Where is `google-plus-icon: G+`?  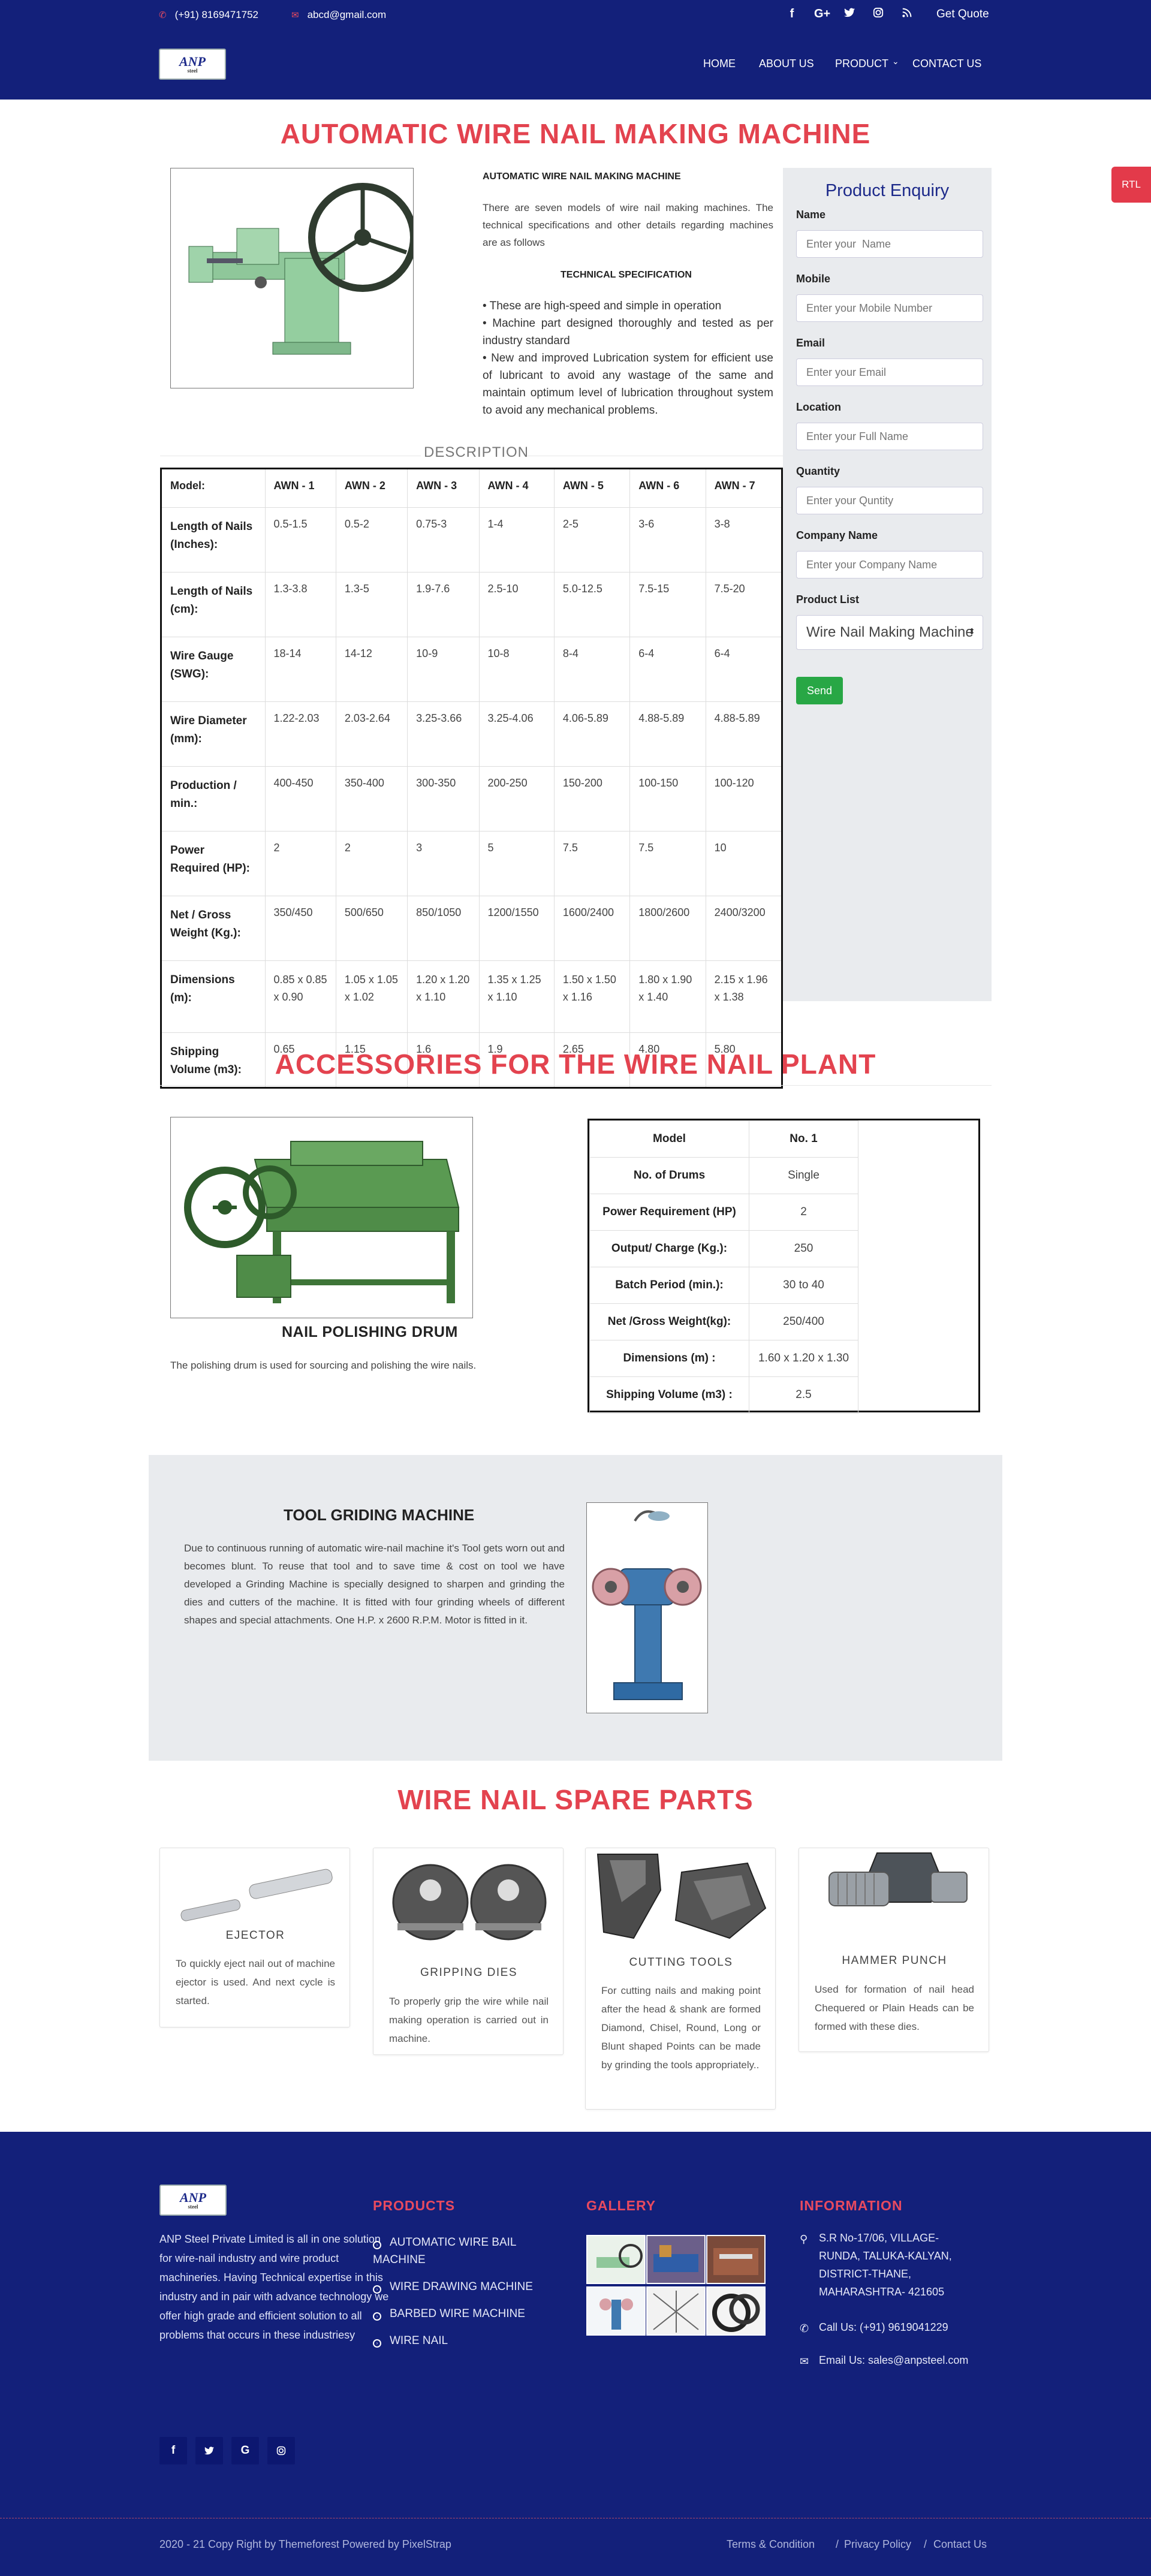 google-plus-icon: G+ is located at coordinates (822, 15).